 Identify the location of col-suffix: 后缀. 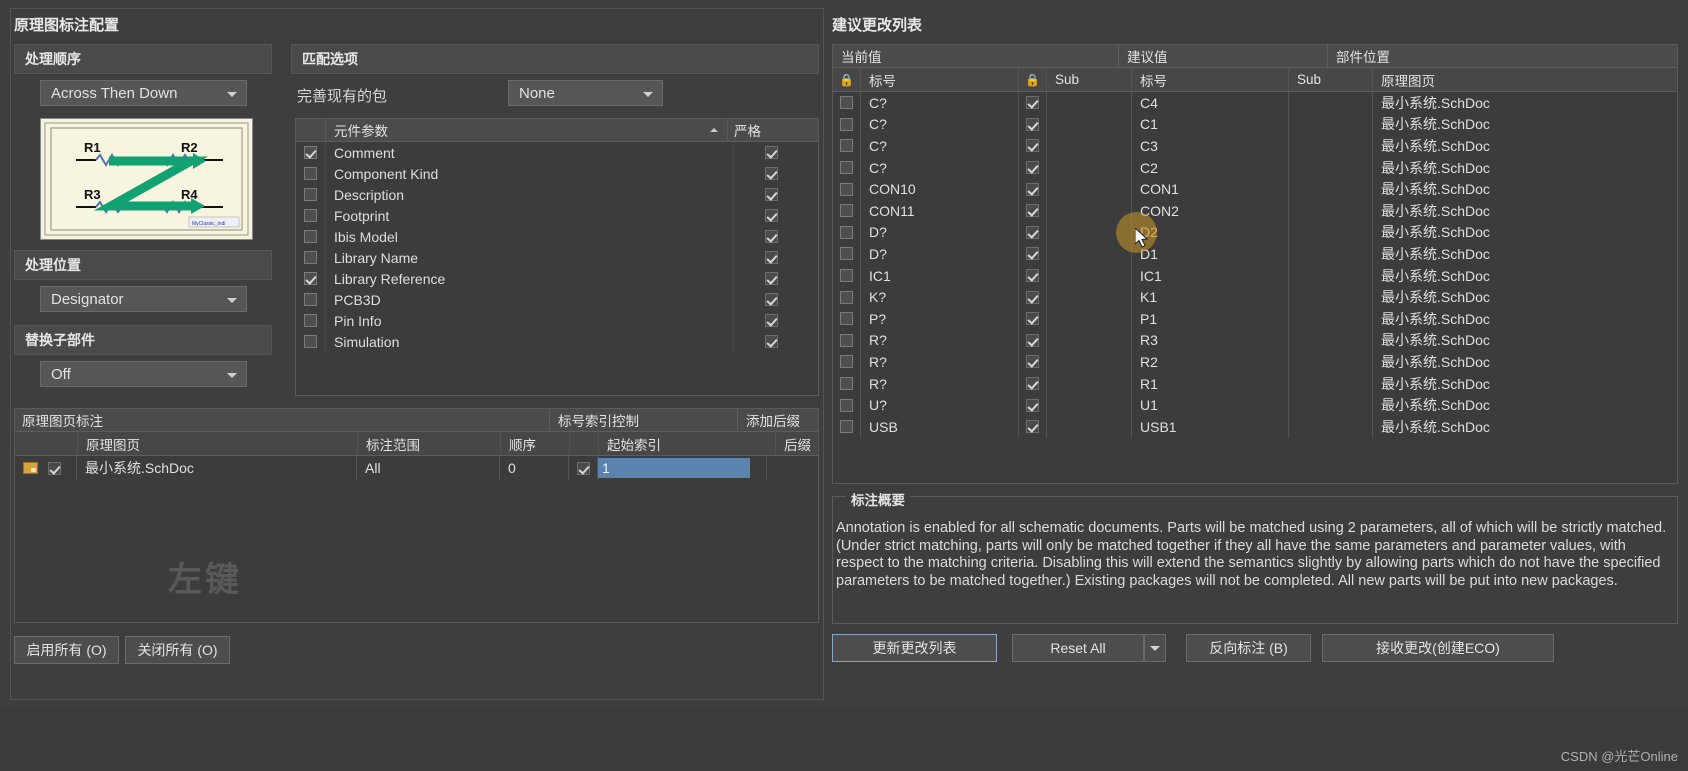
(797, 443).